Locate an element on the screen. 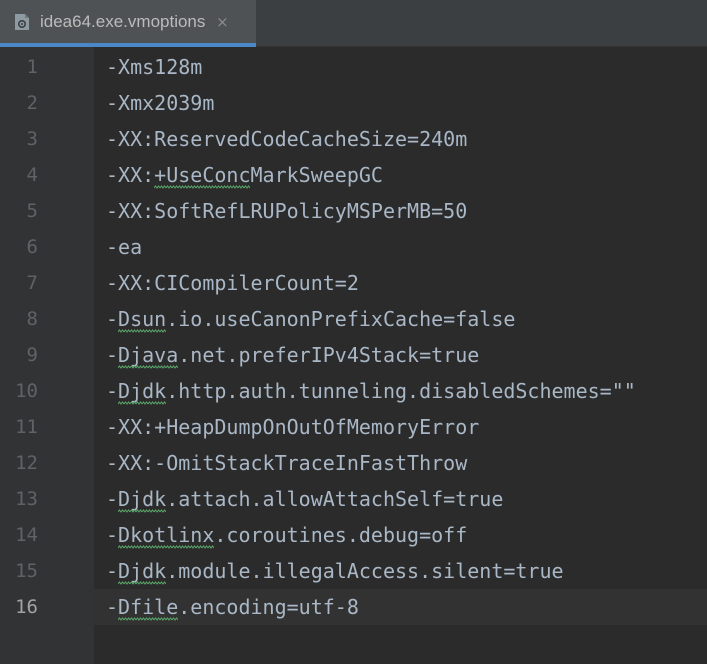  code-line: -XX:+UseConcMarkSweepGC is located at coordinates (400, 175).